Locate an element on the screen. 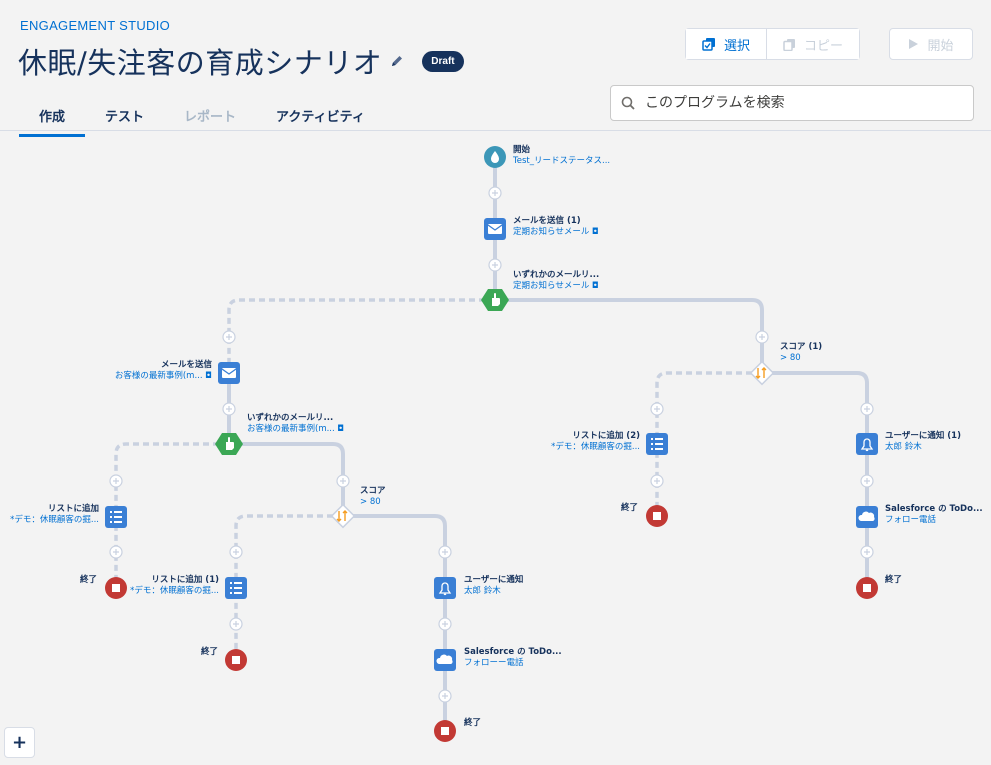  title-row: 休眠/失注客の育成シナリオ Draft is located at coordinates (241, 61).